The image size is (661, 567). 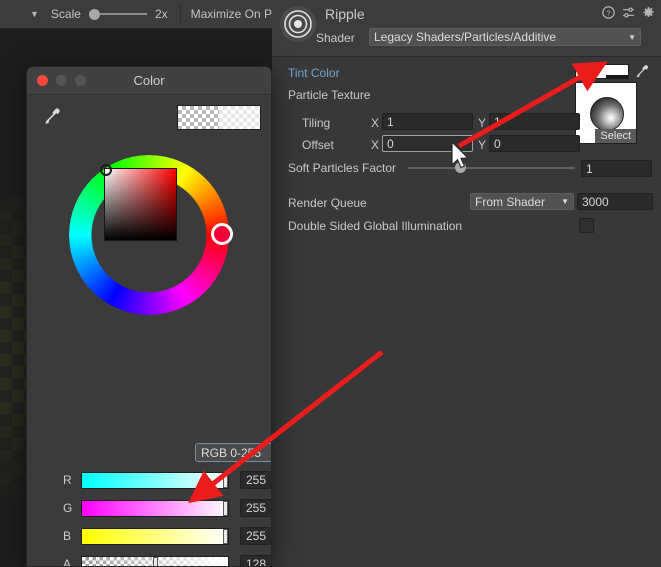 What do you see at coordinates (255, 508) in the screenshot?
I see `channel-value-g: 255` at bounding box center [255, 508].